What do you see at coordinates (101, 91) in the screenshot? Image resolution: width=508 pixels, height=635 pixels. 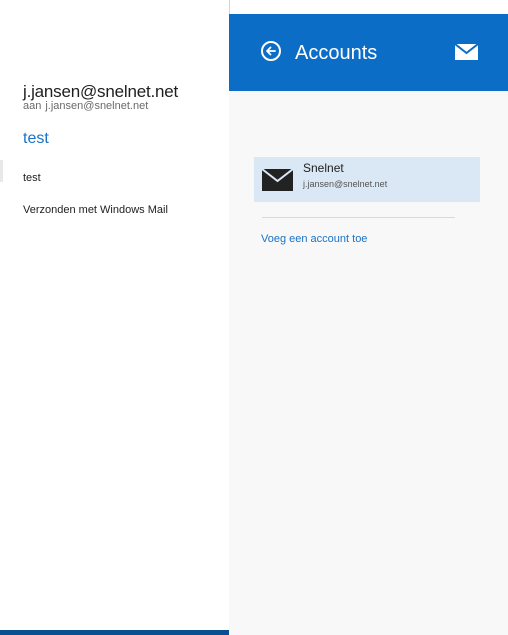 I see `message-sender: j.jansen@snelnet.net` at bounding box center [101, 91].